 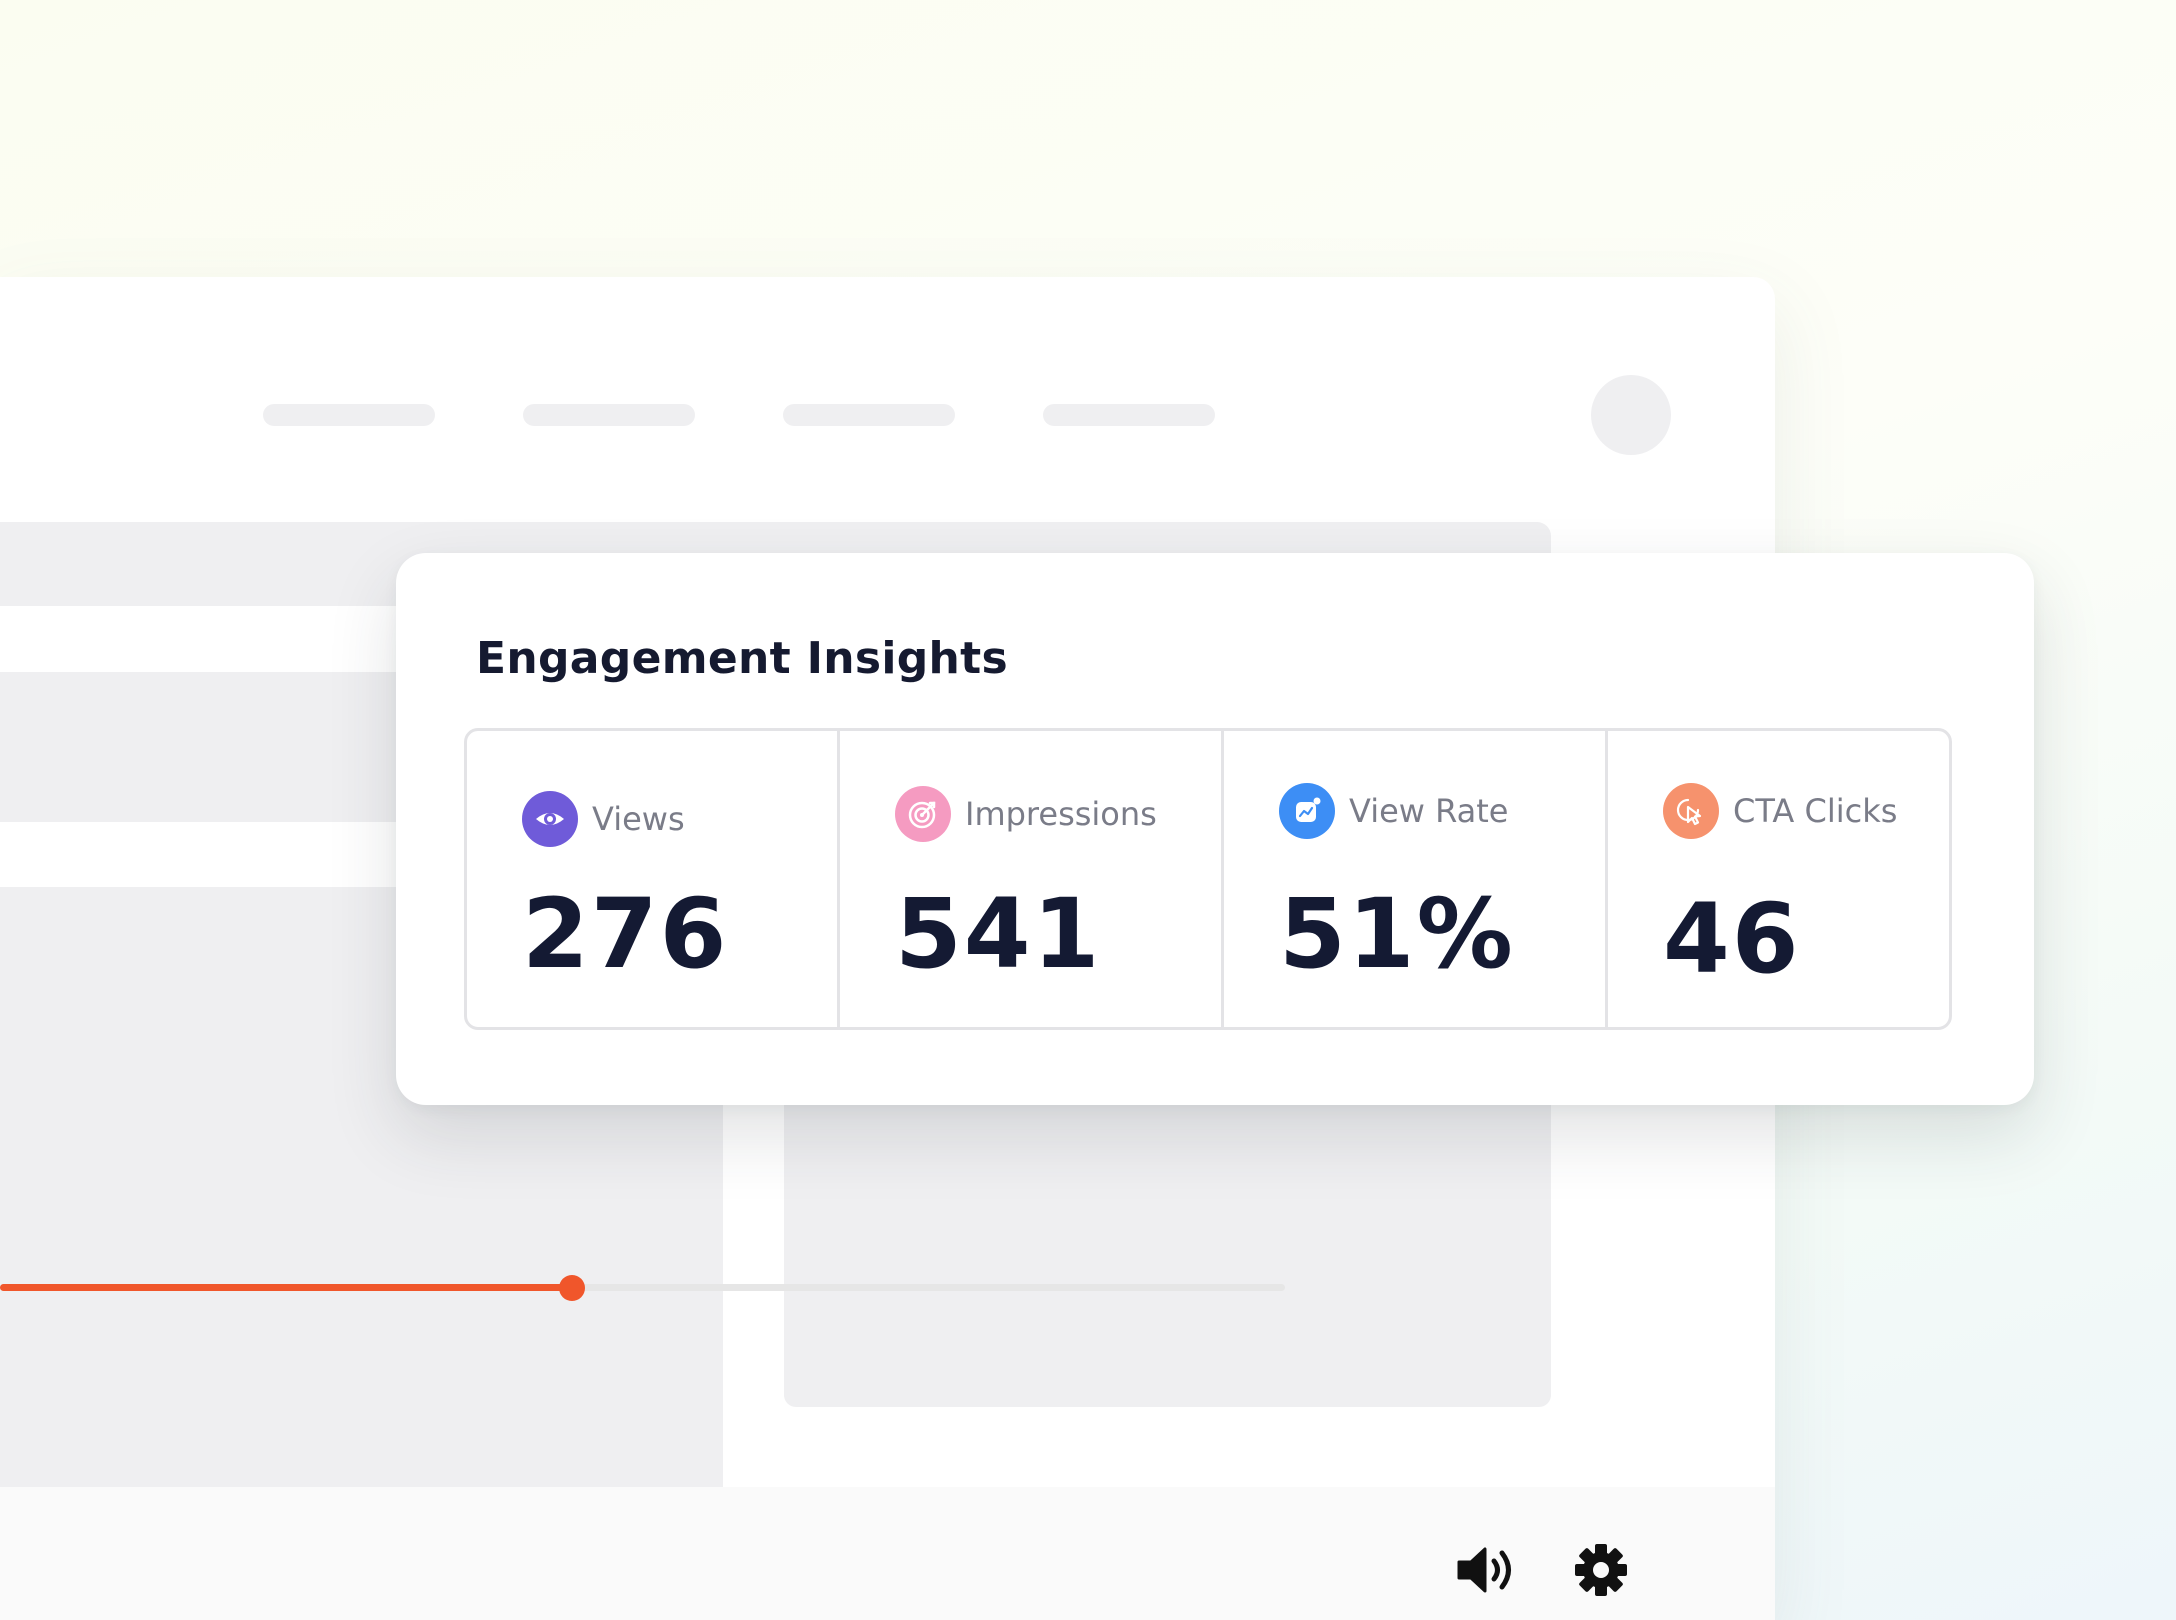 I want to click on metric-label: View Rate, so click(x=1429, y=811).